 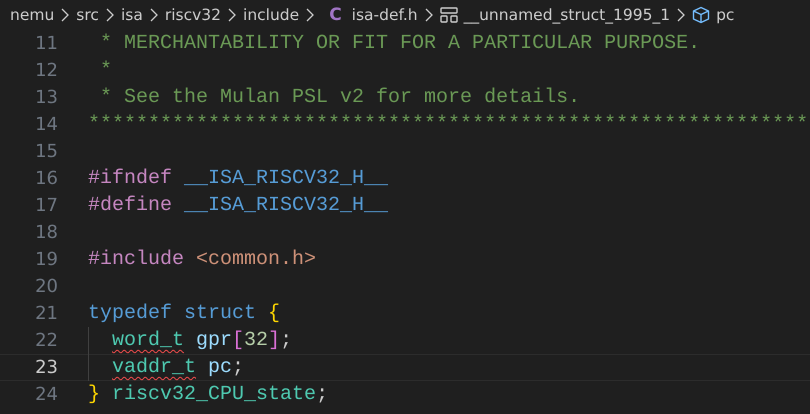 What do you see at coordinates (154, 367) in the screenshot?
I see `type-name: vaddr_t` at bounding box center [154, 367].